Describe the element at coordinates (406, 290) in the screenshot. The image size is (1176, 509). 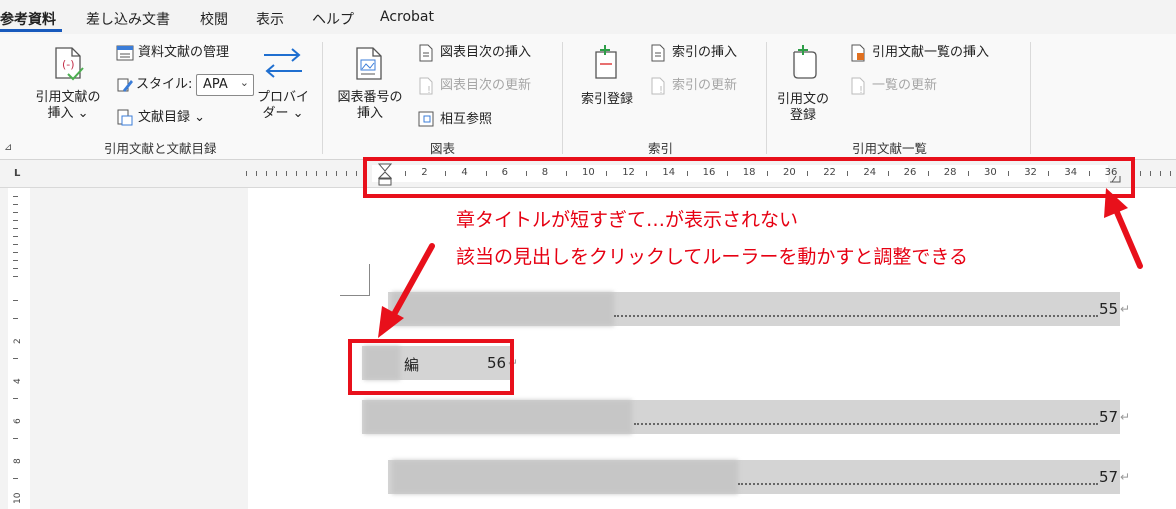
I see `arrow-to-entry-icon` at that location.